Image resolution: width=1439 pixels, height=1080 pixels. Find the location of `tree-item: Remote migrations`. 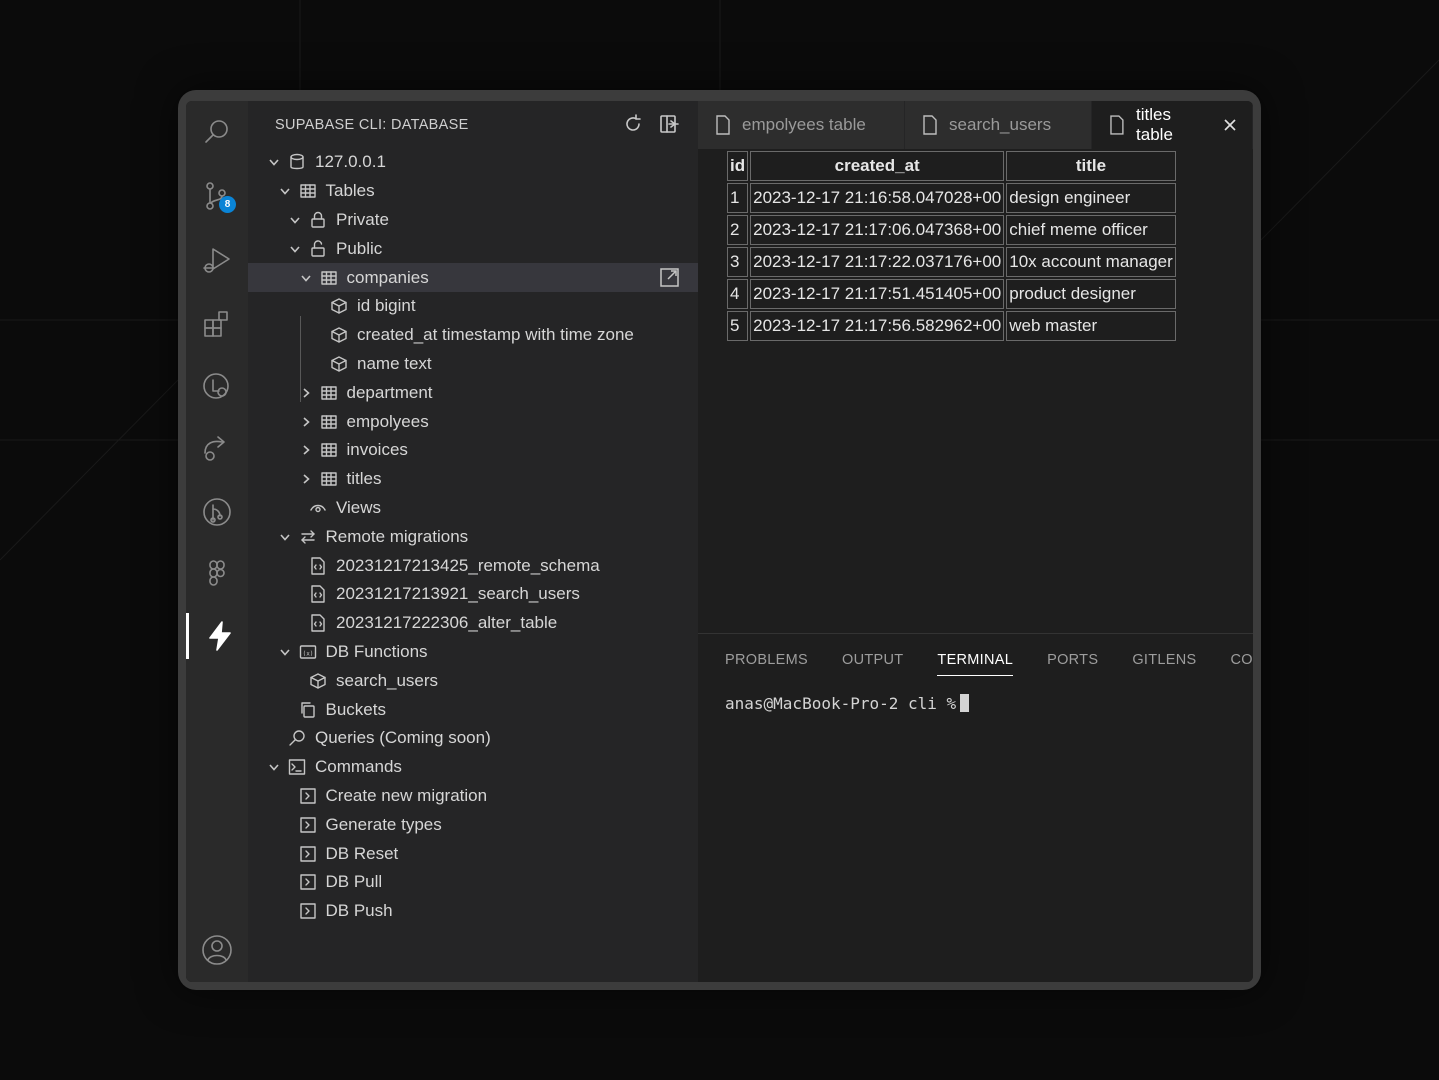

tree-item: Remote migrations is located at coordinates (473, 536).